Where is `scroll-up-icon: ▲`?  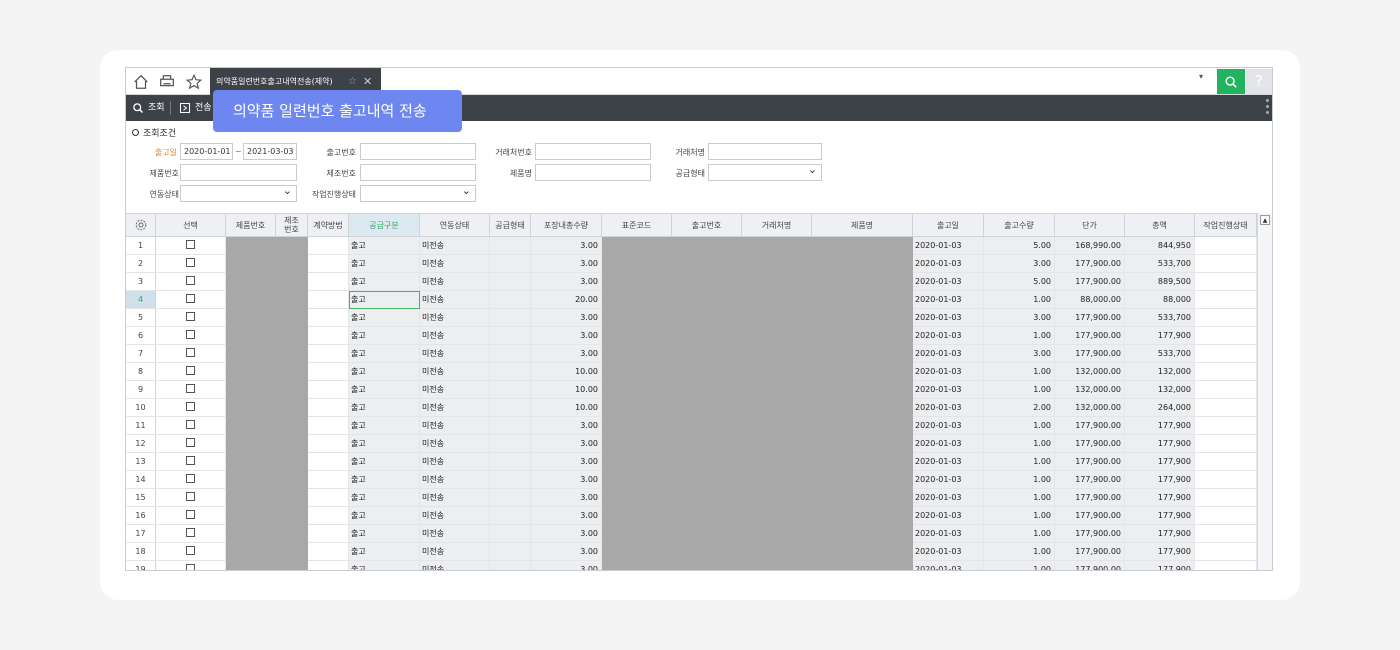 scroll-up-icon: ▲ is located at coordinates (1265, 220).